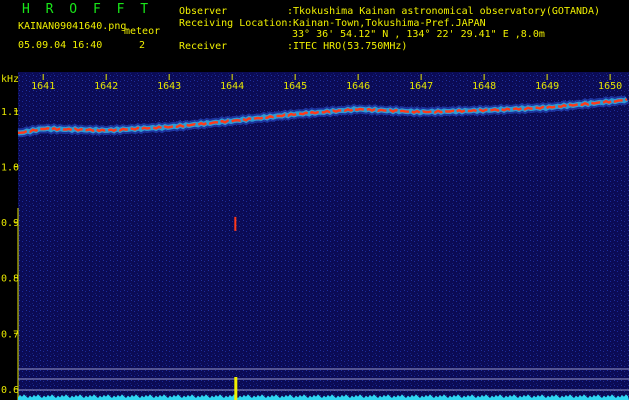  Describe the element at coordinates (10, 334) in the screenshot. I see `y-tick-label: 0.7` at that location.